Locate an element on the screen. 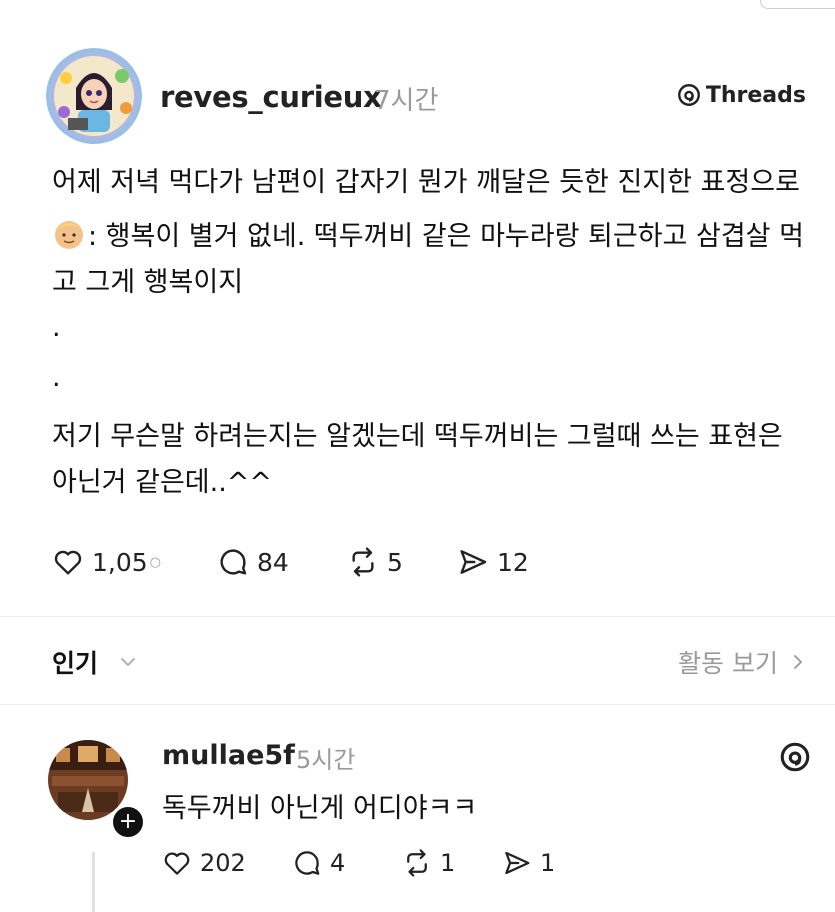 The image size is (835, 912). author-username: reves_curieux is located at coordinates (271, 97).